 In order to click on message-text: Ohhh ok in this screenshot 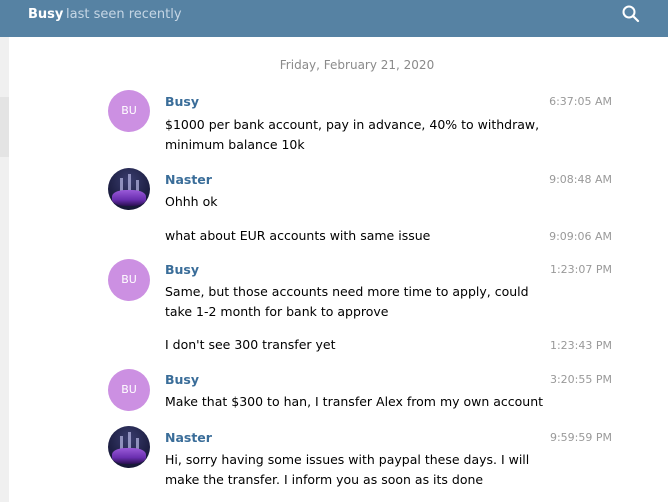, I will do `click(191, 201)`.